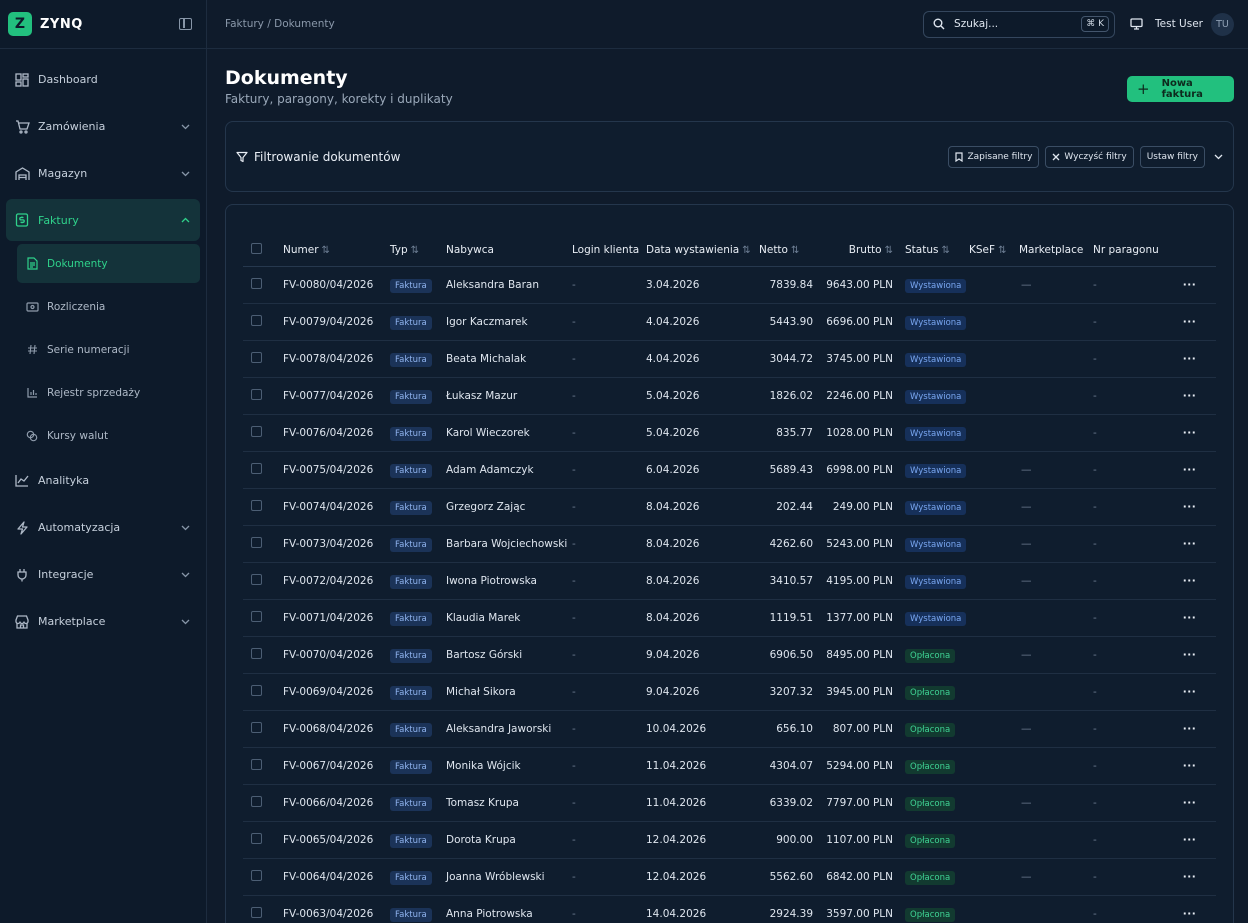 The image size is (1248, 923). I want to click on invoice-number: FV-0068/04/2026, so click(328, 729).